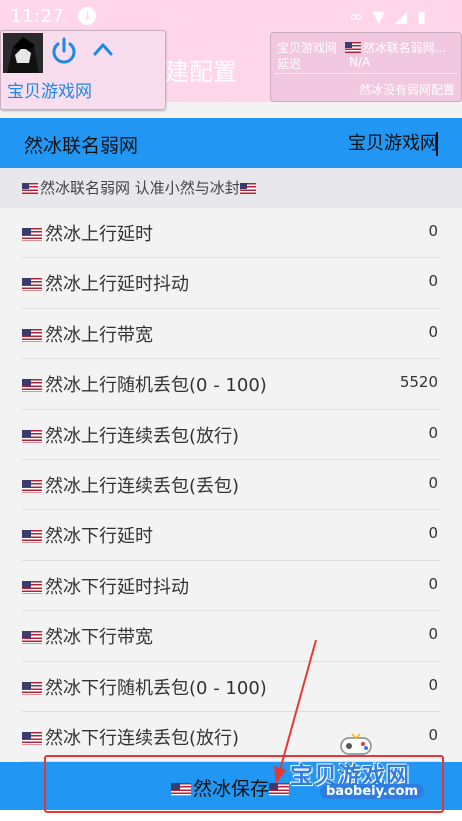 This screenshot has height=821, width=462. I want to click on list-item-text: 然冰上行带宽, so click(99, 335).